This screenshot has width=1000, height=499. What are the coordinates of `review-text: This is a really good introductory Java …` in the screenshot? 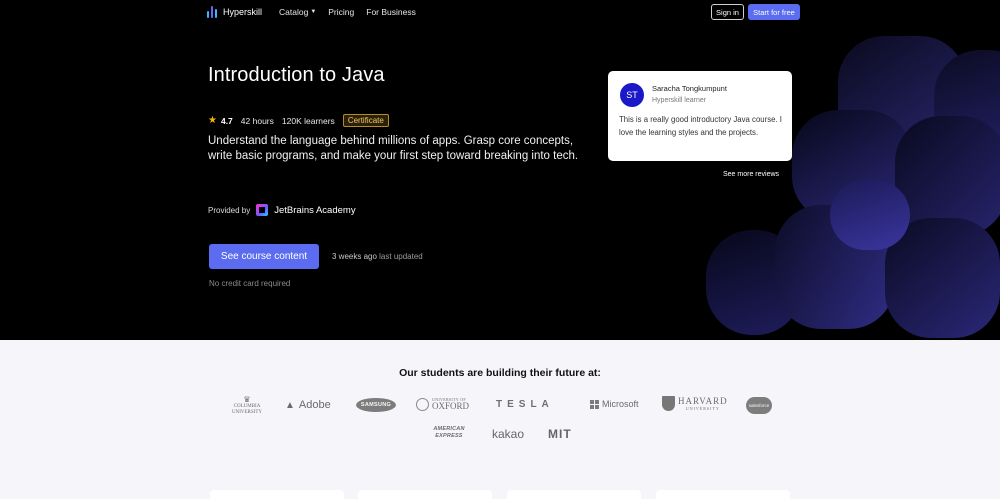 It's located at (700, 126).